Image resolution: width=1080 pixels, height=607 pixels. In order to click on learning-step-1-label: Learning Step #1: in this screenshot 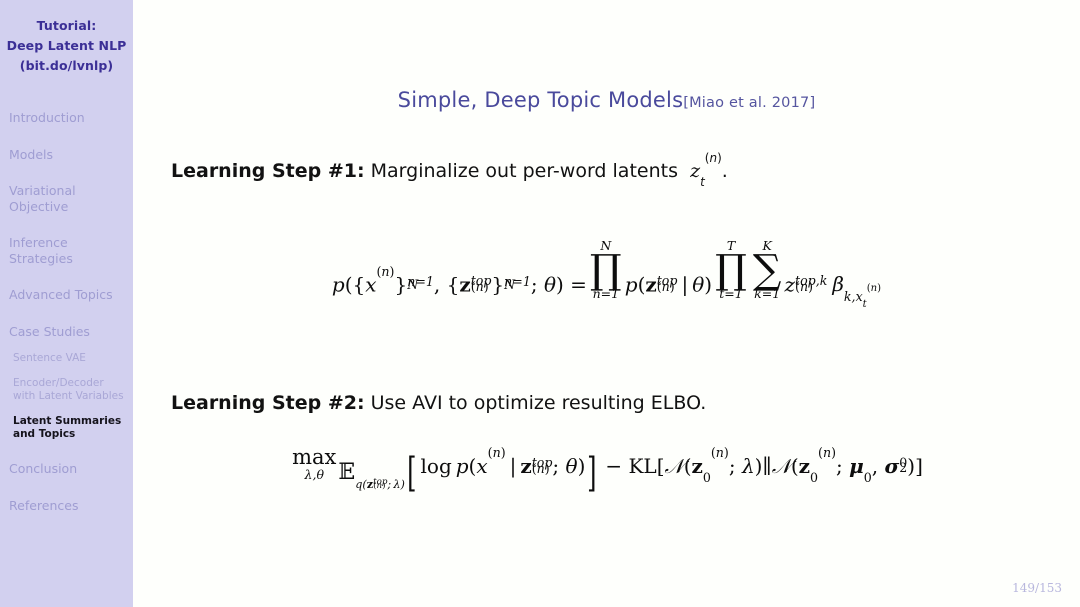, I will do `click(268, 171)`.